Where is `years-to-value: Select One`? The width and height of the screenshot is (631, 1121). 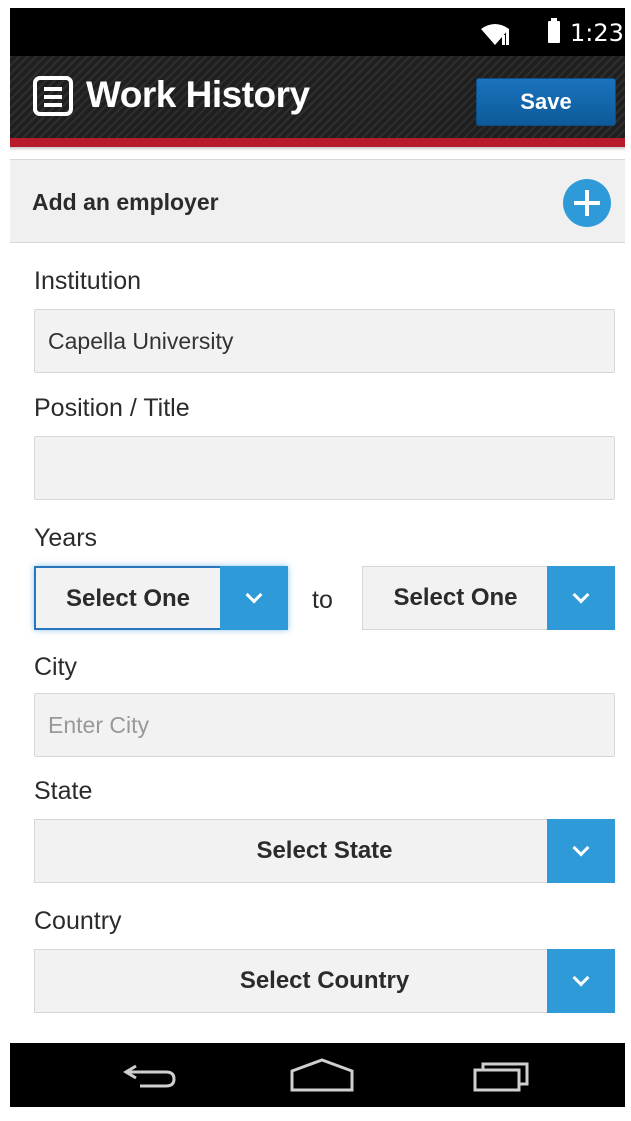 years-to-value: Select One is located at coordinates (455, 597).